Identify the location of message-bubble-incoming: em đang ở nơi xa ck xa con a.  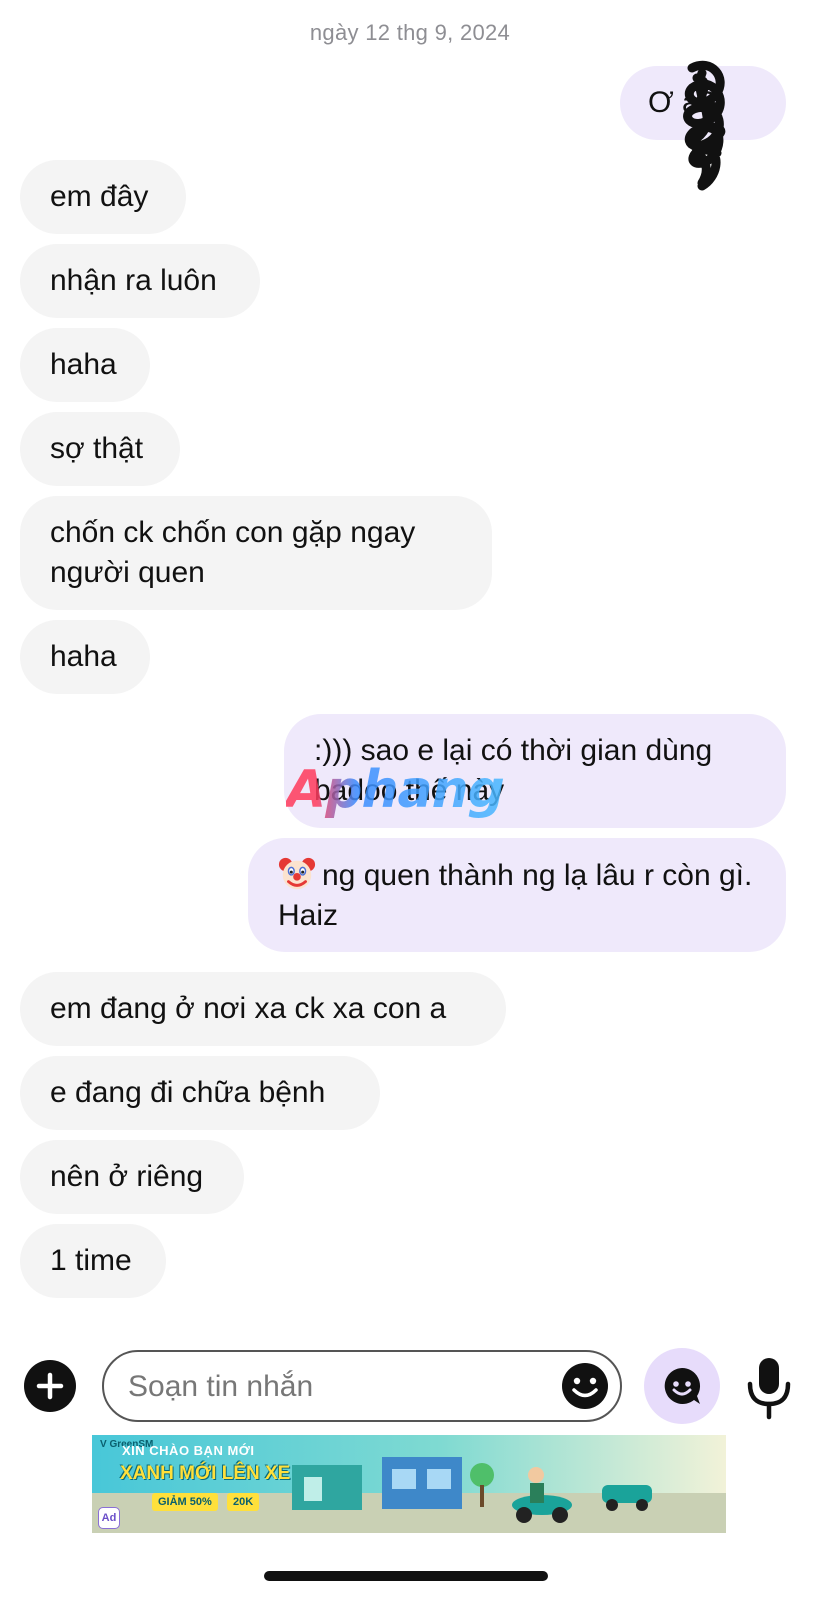
(263, 1009).